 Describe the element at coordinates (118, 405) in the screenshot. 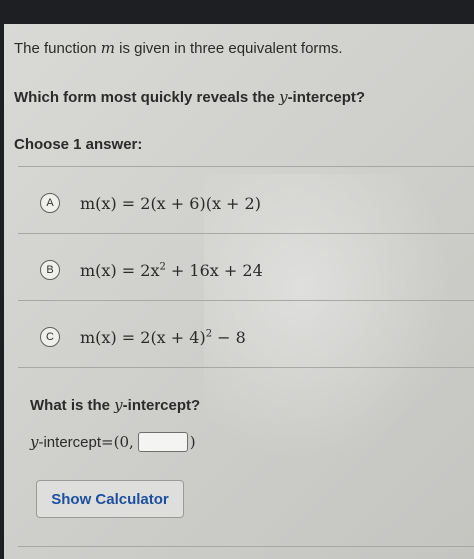

I see `followup-var: y` at that location.